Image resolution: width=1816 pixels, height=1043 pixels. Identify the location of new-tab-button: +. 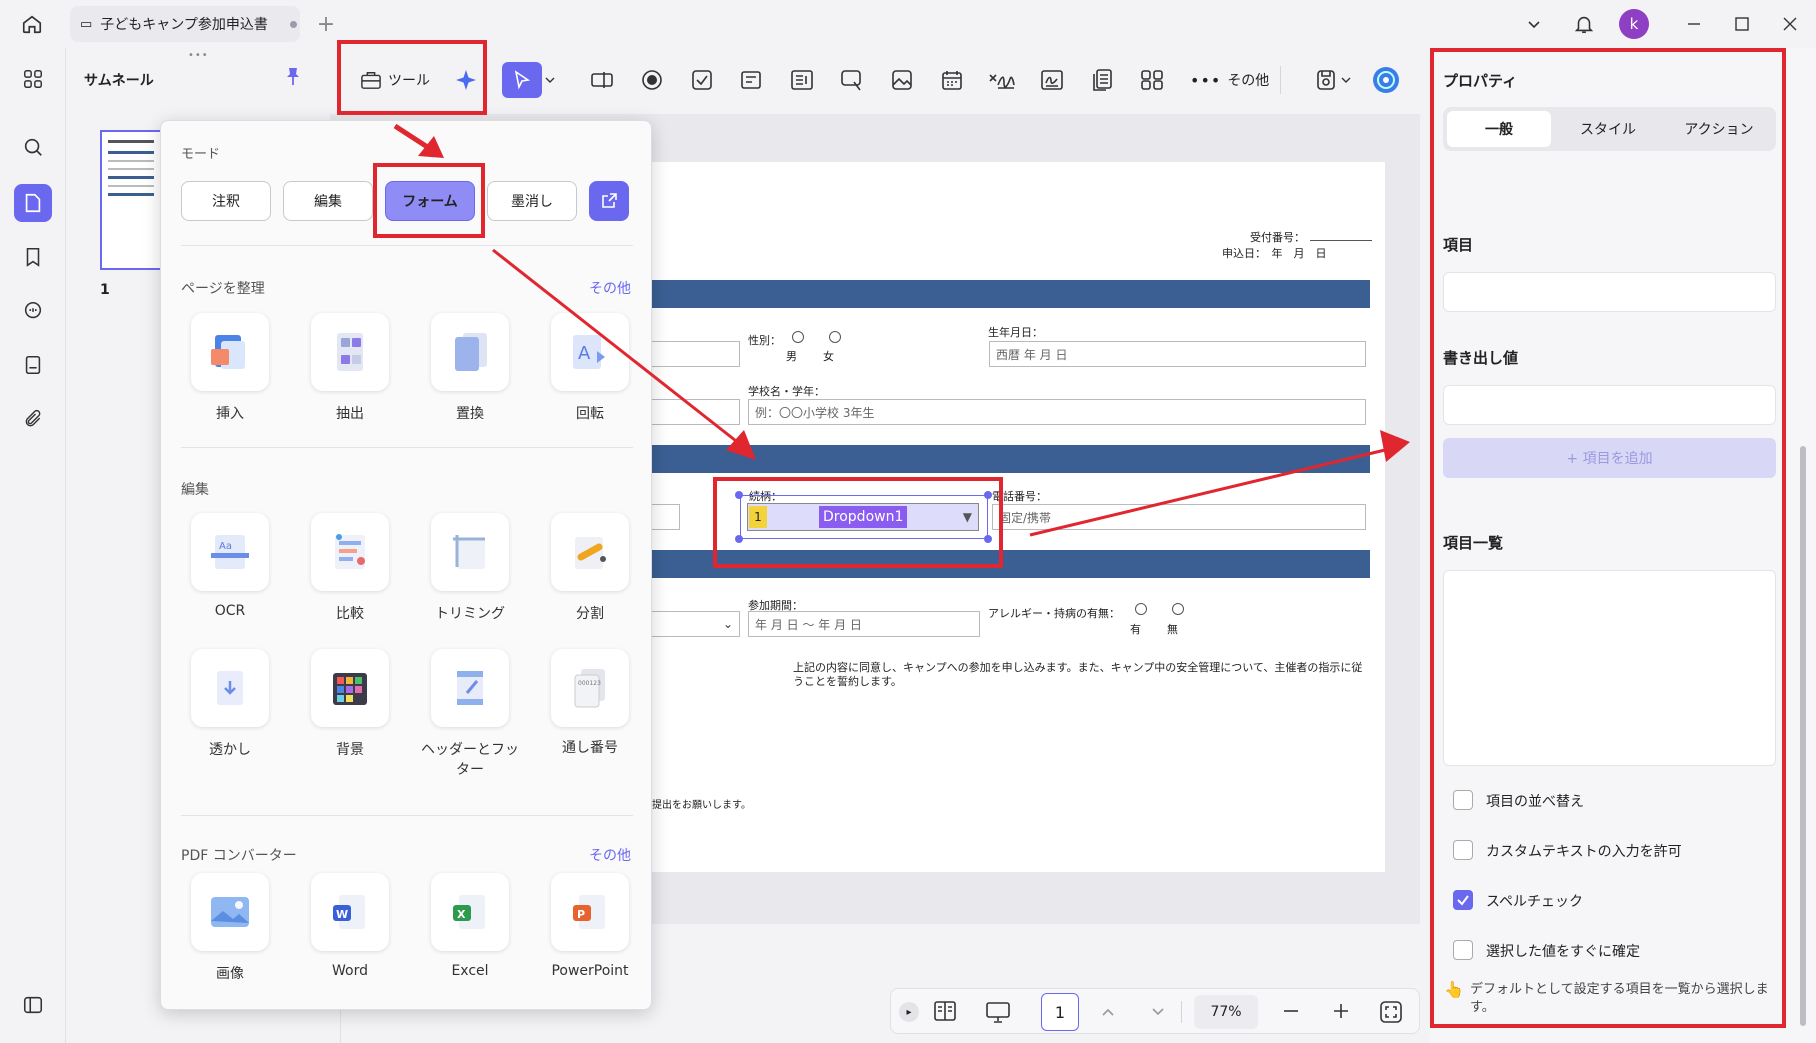
(326, 24).